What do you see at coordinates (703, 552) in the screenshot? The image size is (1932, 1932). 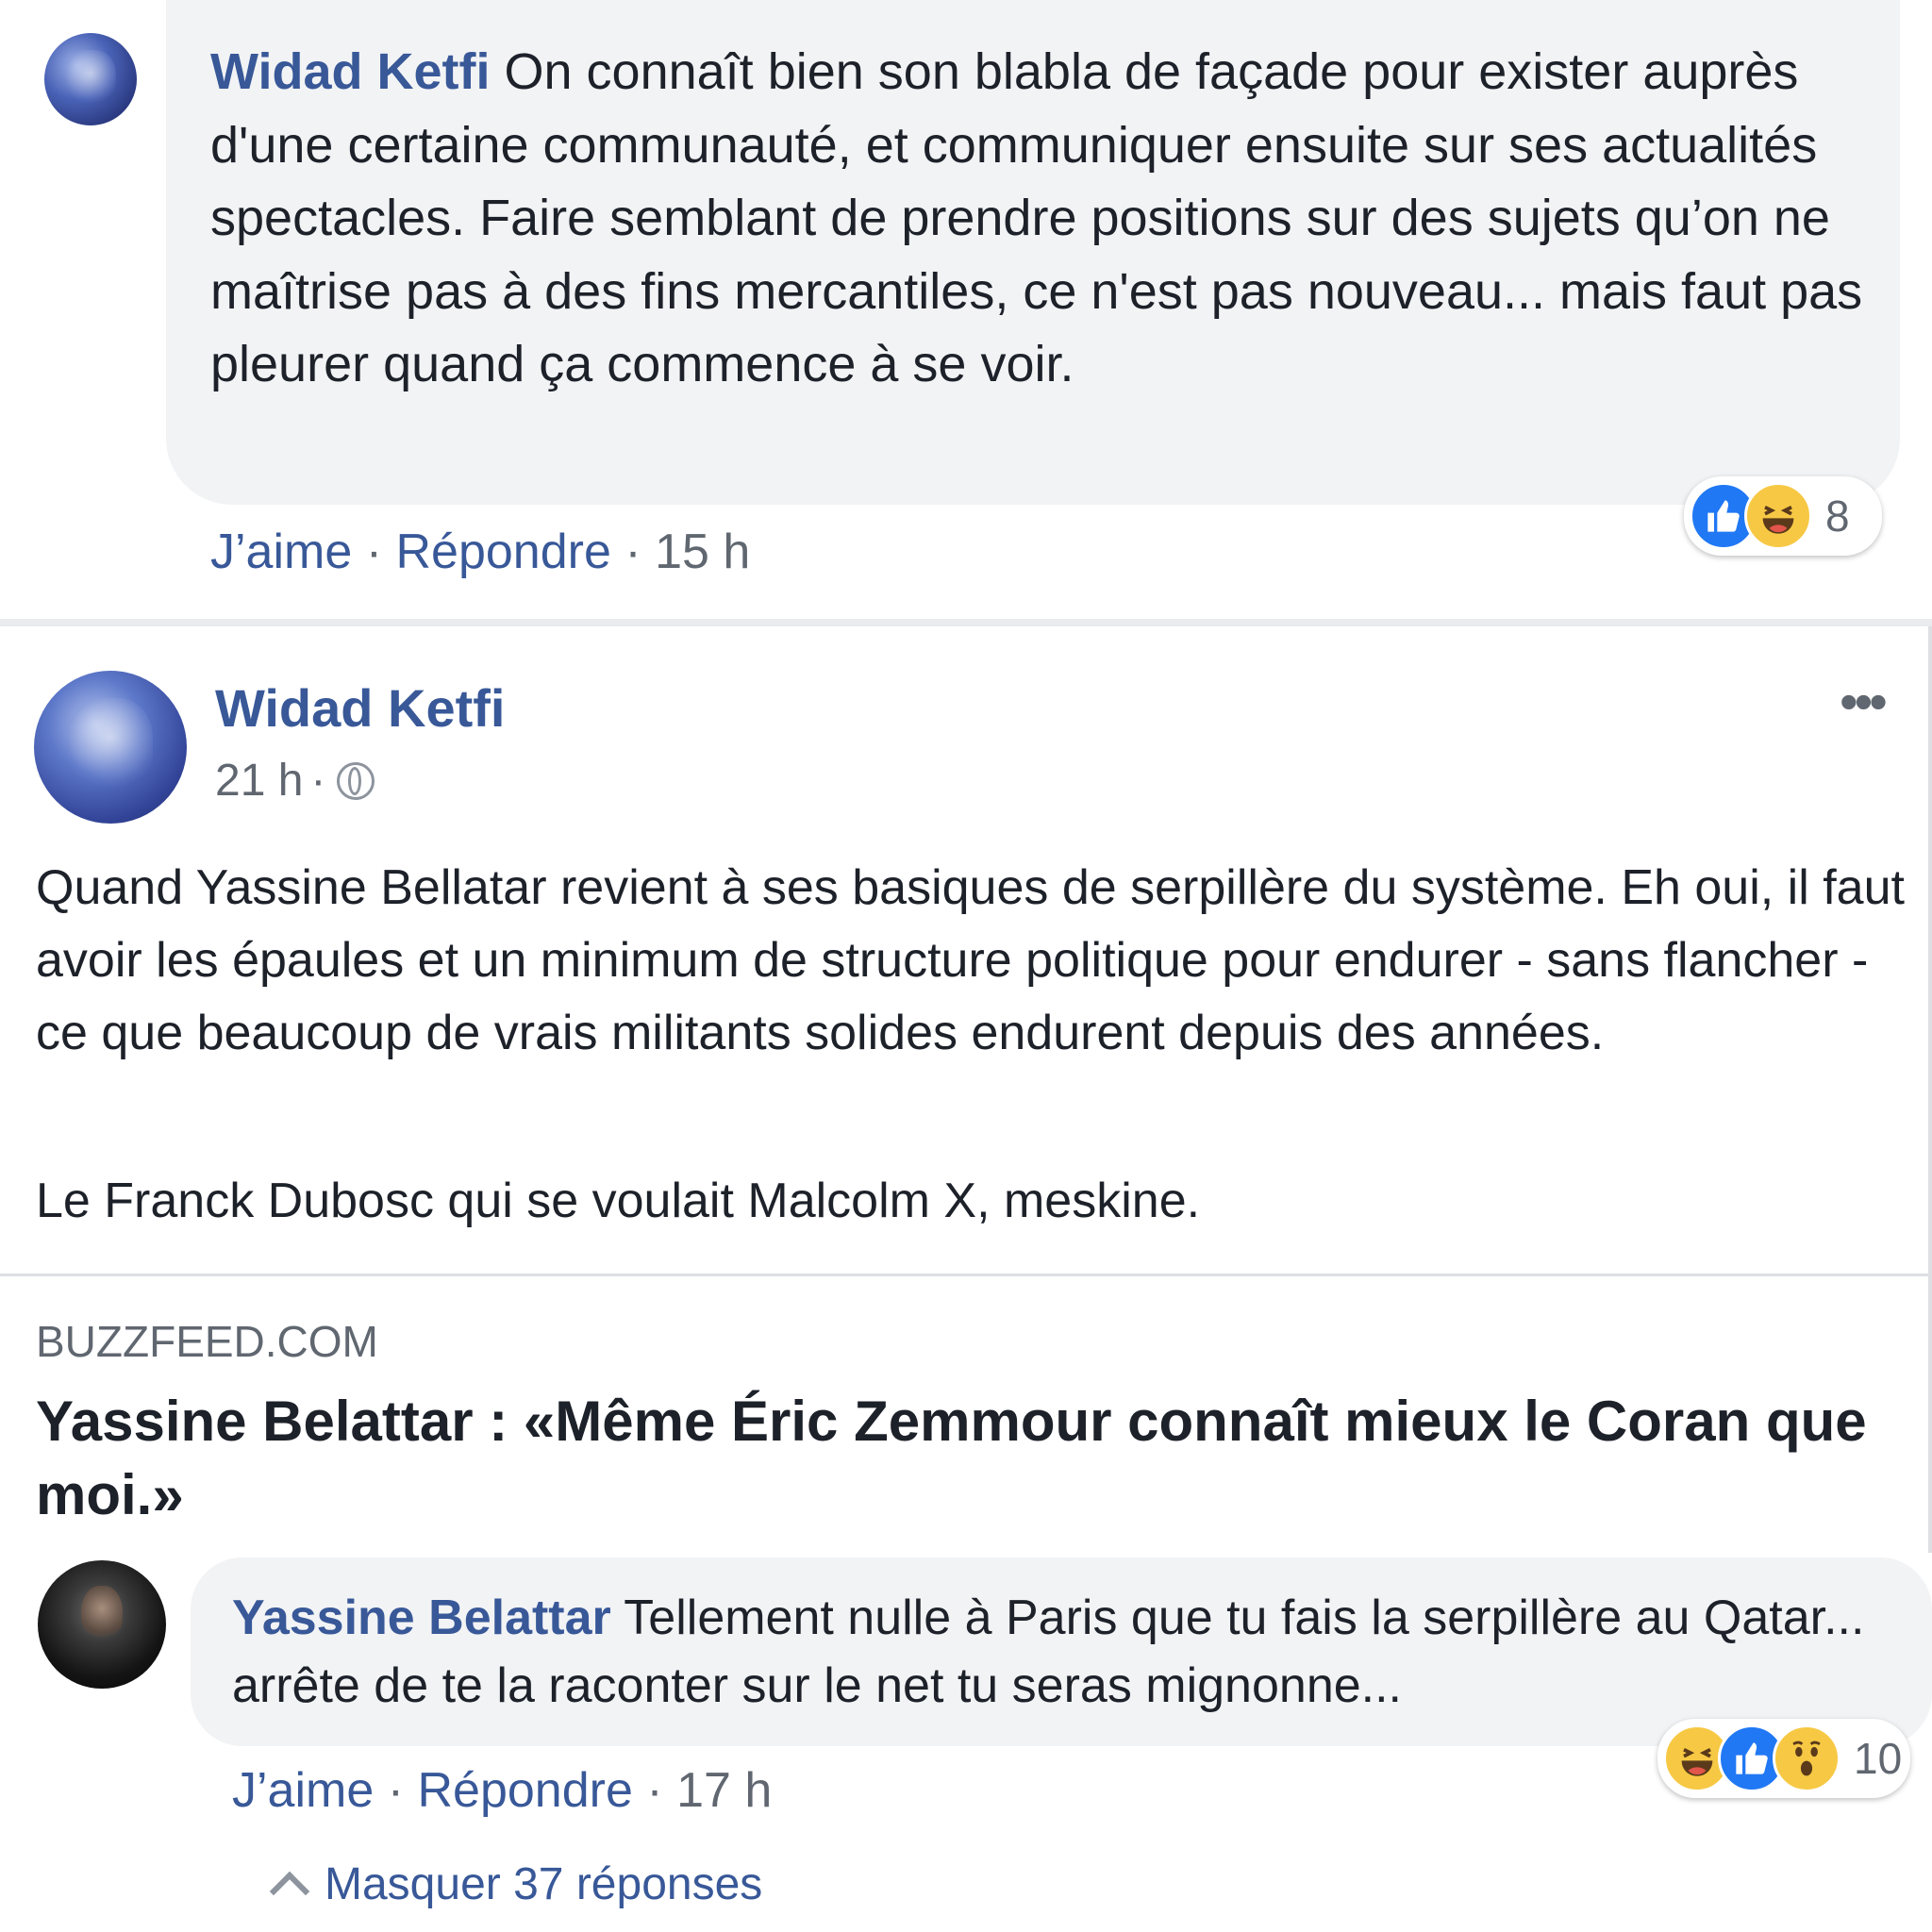 I see `comment-timestamp: 15 h` at bounding box center [703, 552].